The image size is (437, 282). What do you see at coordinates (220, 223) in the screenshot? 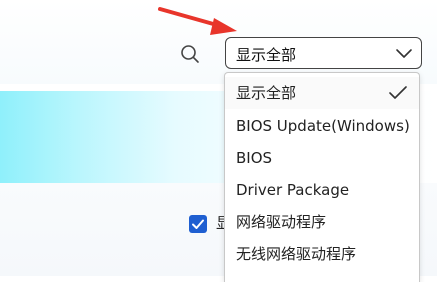
I see `checkbox-label: 显` at bounding box center [220, 223].